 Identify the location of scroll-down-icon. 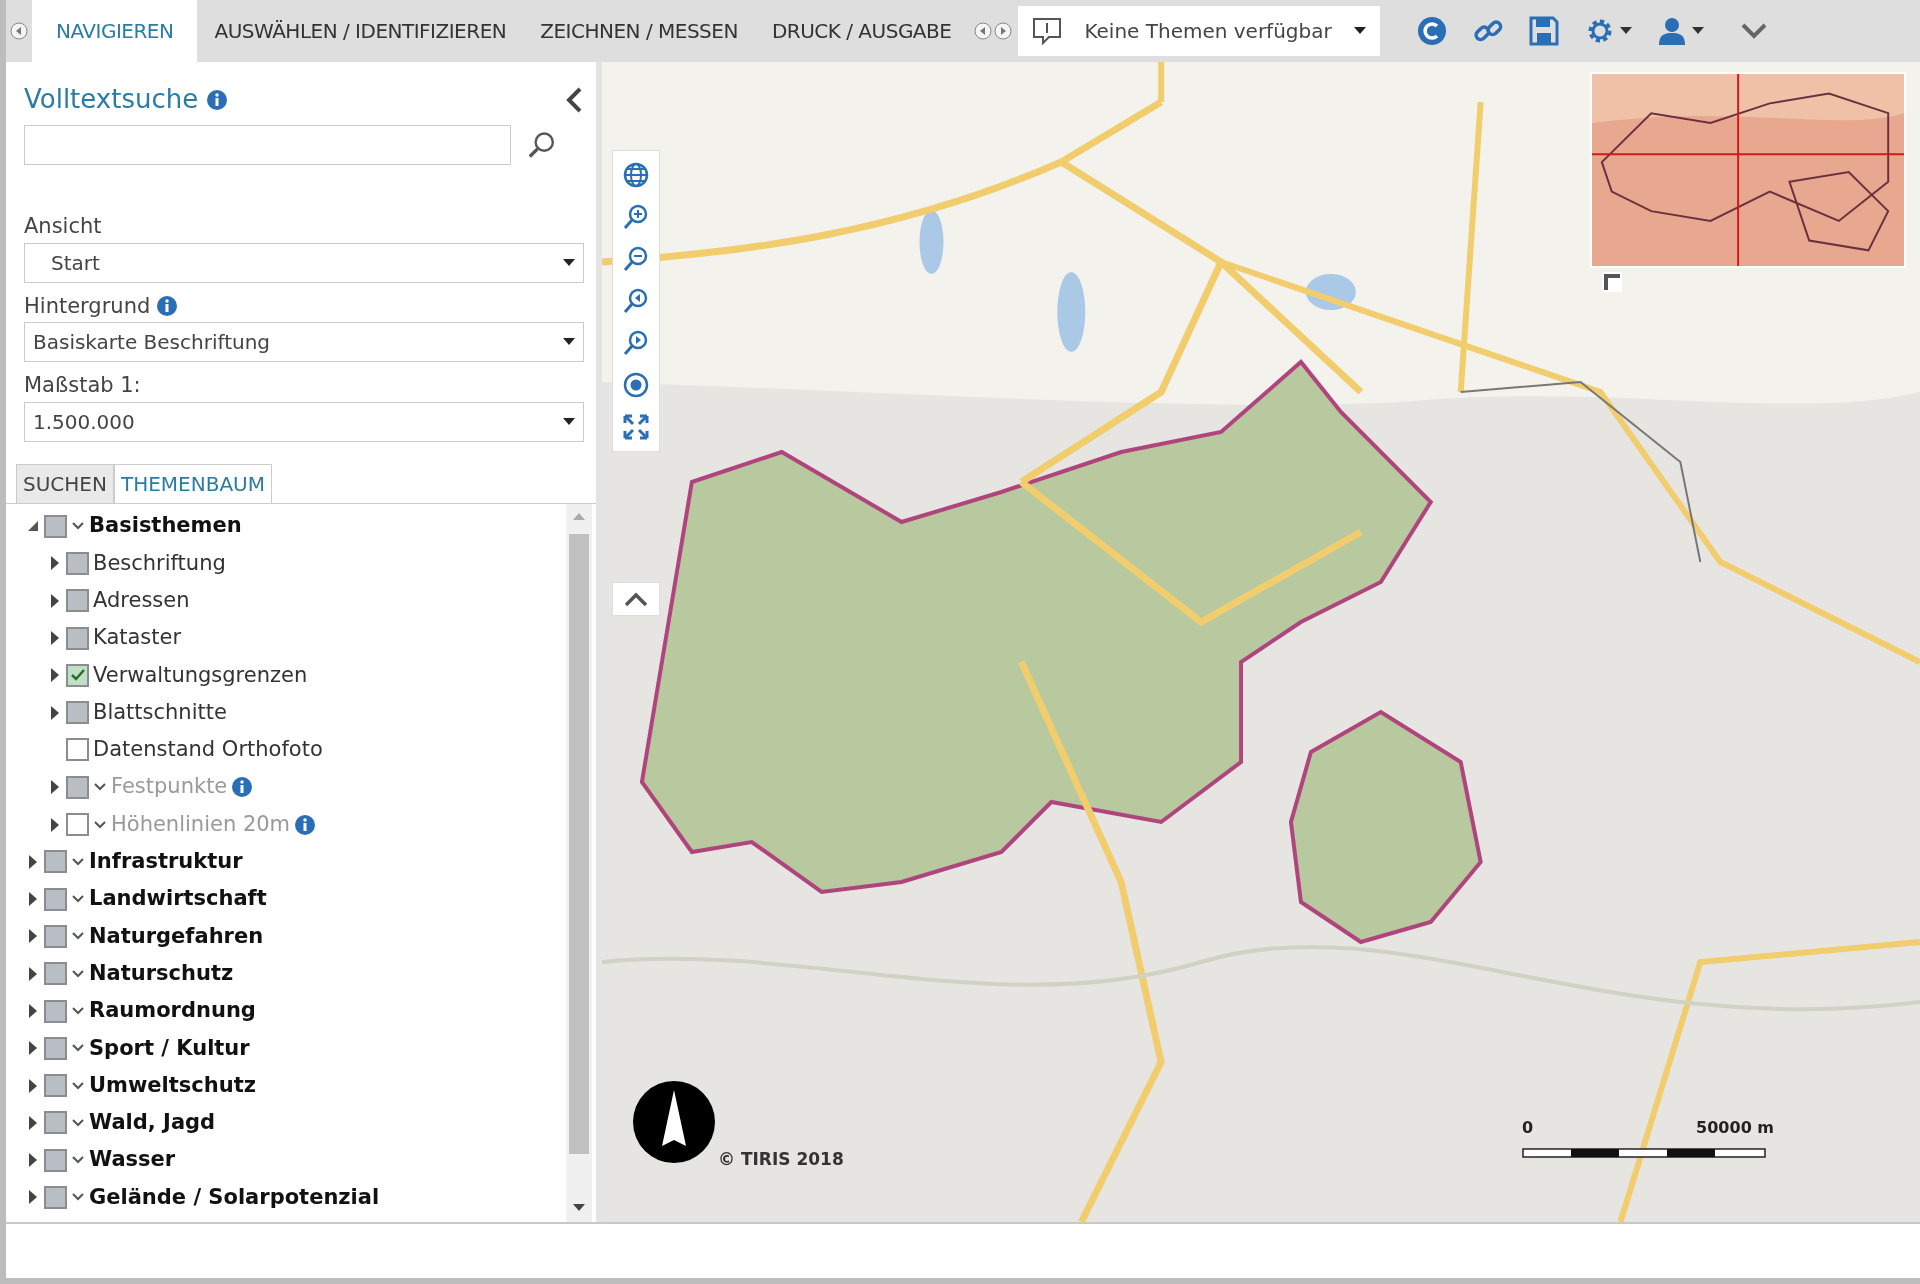
(579, 1208).